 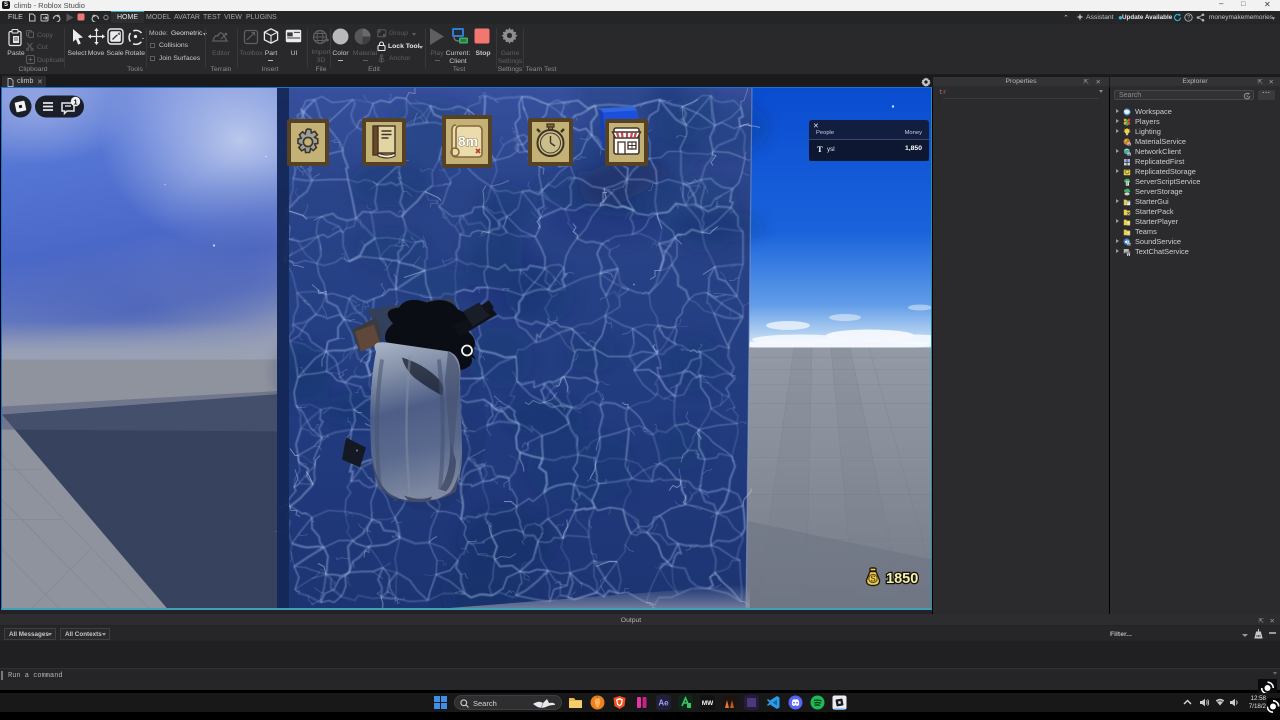 What do you see at coordinates (708, 703) in the screenshot?
I see `svg-text: MW` at bounding box center [708, 703].